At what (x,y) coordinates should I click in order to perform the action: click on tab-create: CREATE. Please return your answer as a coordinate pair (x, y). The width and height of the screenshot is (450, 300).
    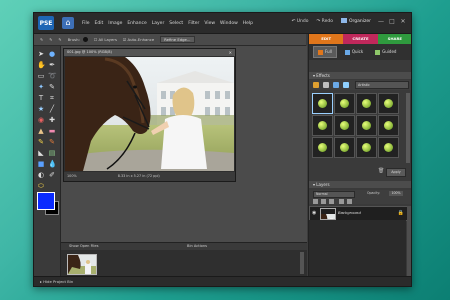
    Looking at the image, I should click on (360, 39).